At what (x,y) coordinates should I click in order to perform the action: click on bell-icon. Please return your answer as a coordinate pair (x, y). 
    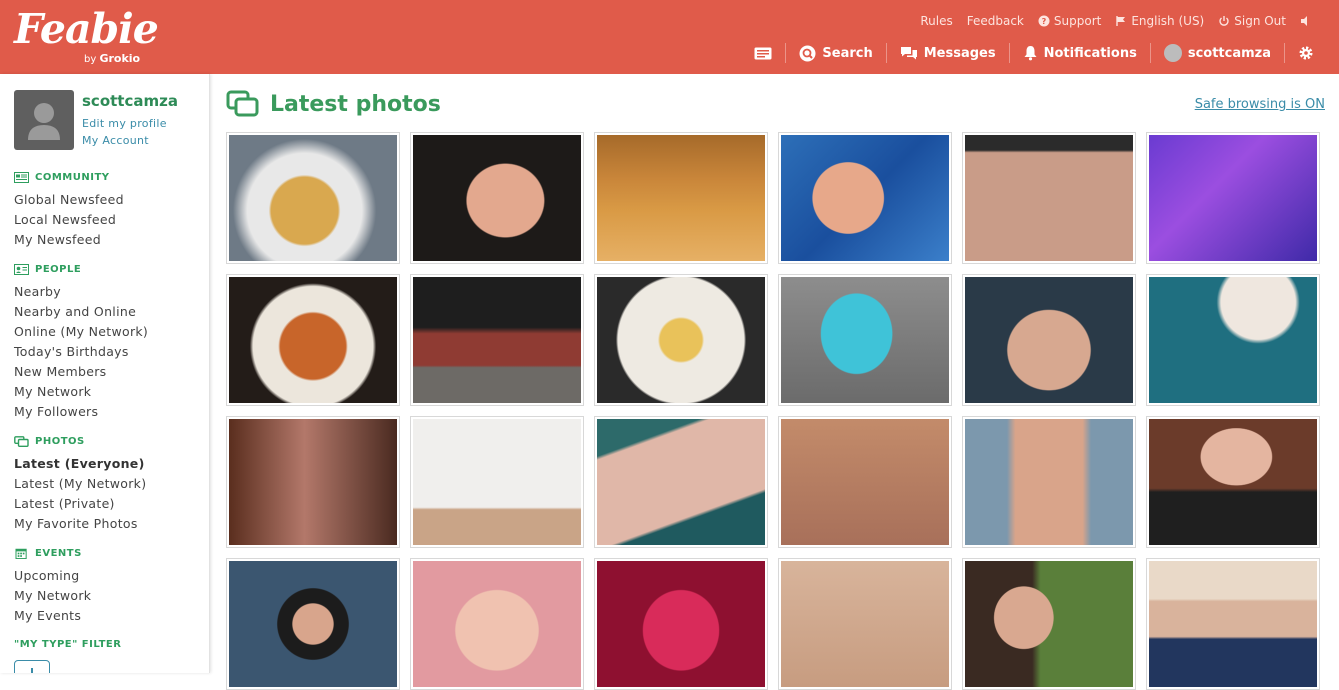
    Looking at the image, I should click on (1030, 53).